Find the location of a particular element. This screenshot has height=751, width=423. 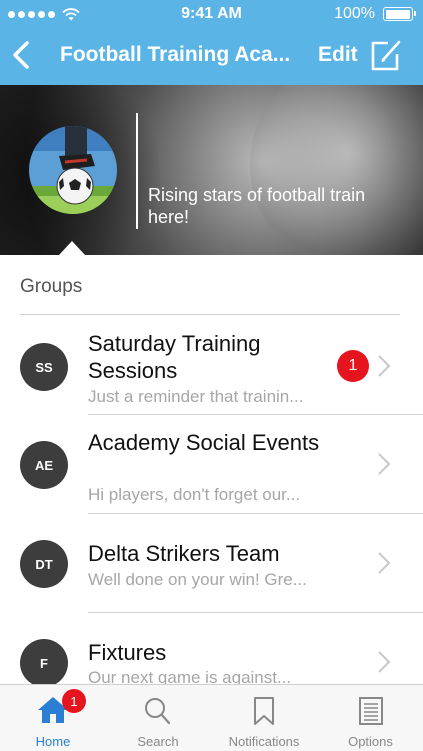

banner-pointer is located at coordinates (72, 248).